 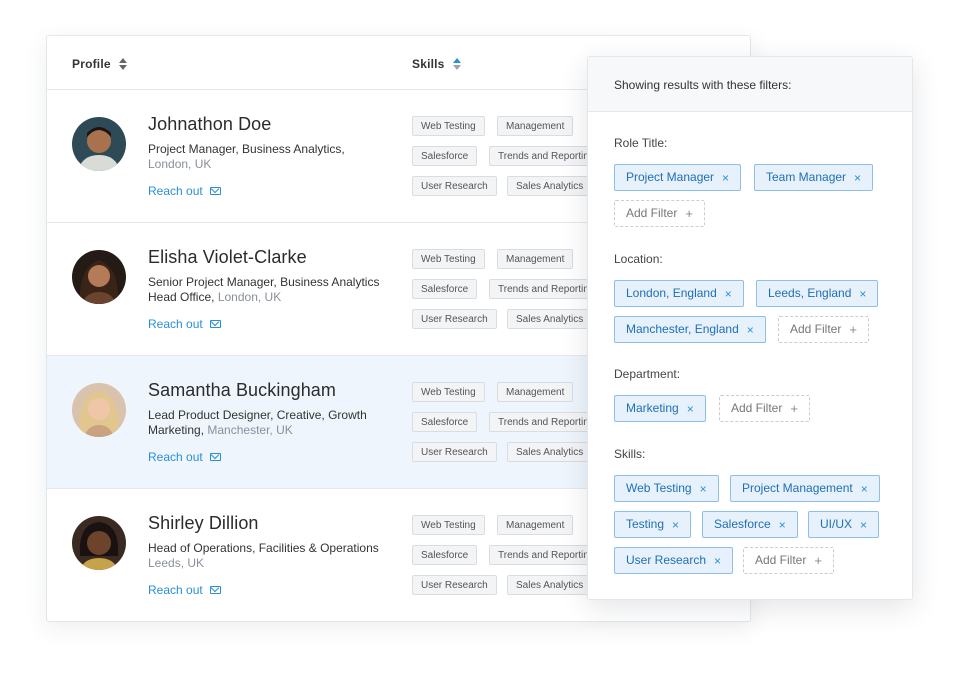 I want to click on chip-label: Manchester, England, so click(x=682, y=329).